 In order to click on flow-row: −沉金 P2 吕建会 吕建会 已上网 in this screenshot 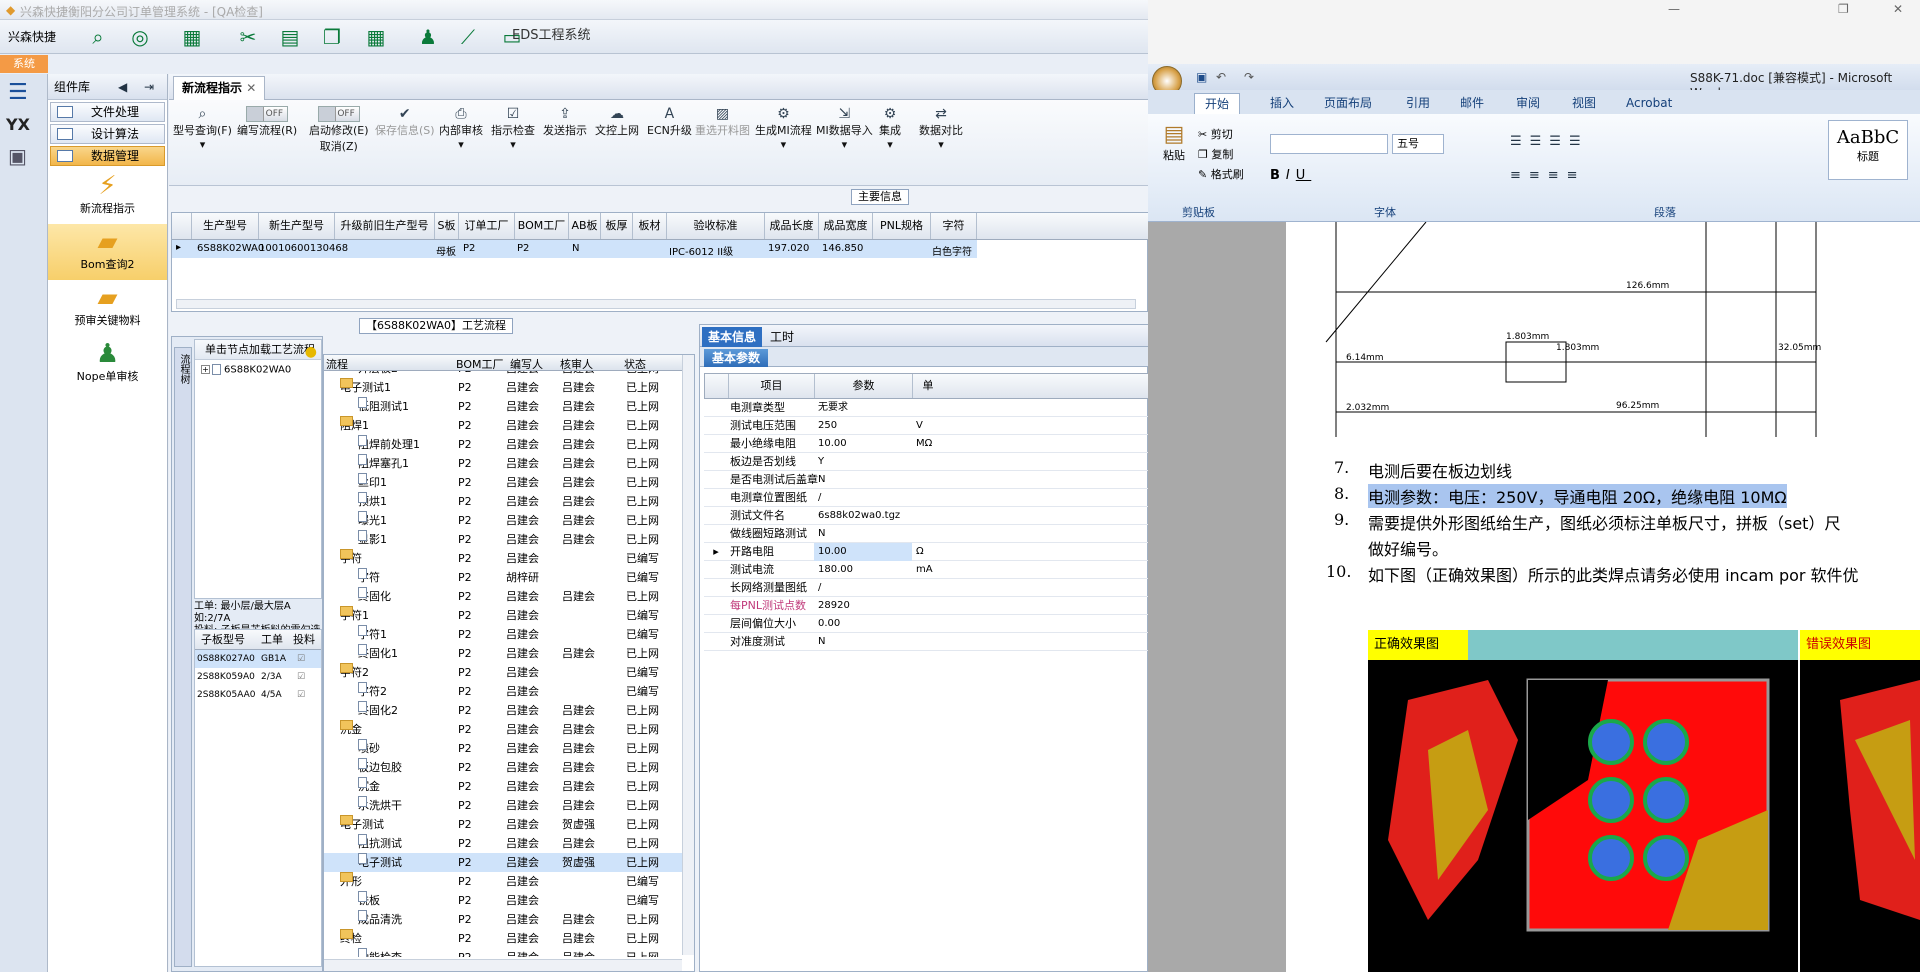, I will do `click(503, 729)`.